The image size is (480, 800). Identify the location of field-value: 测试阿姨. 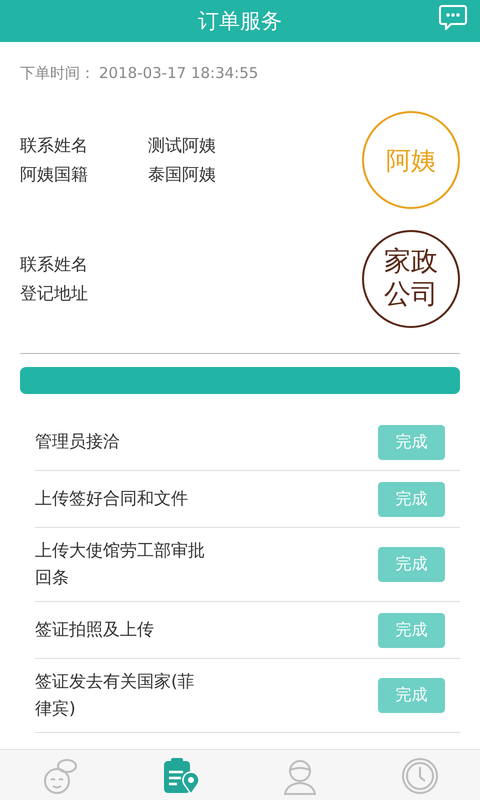
(182, 146).